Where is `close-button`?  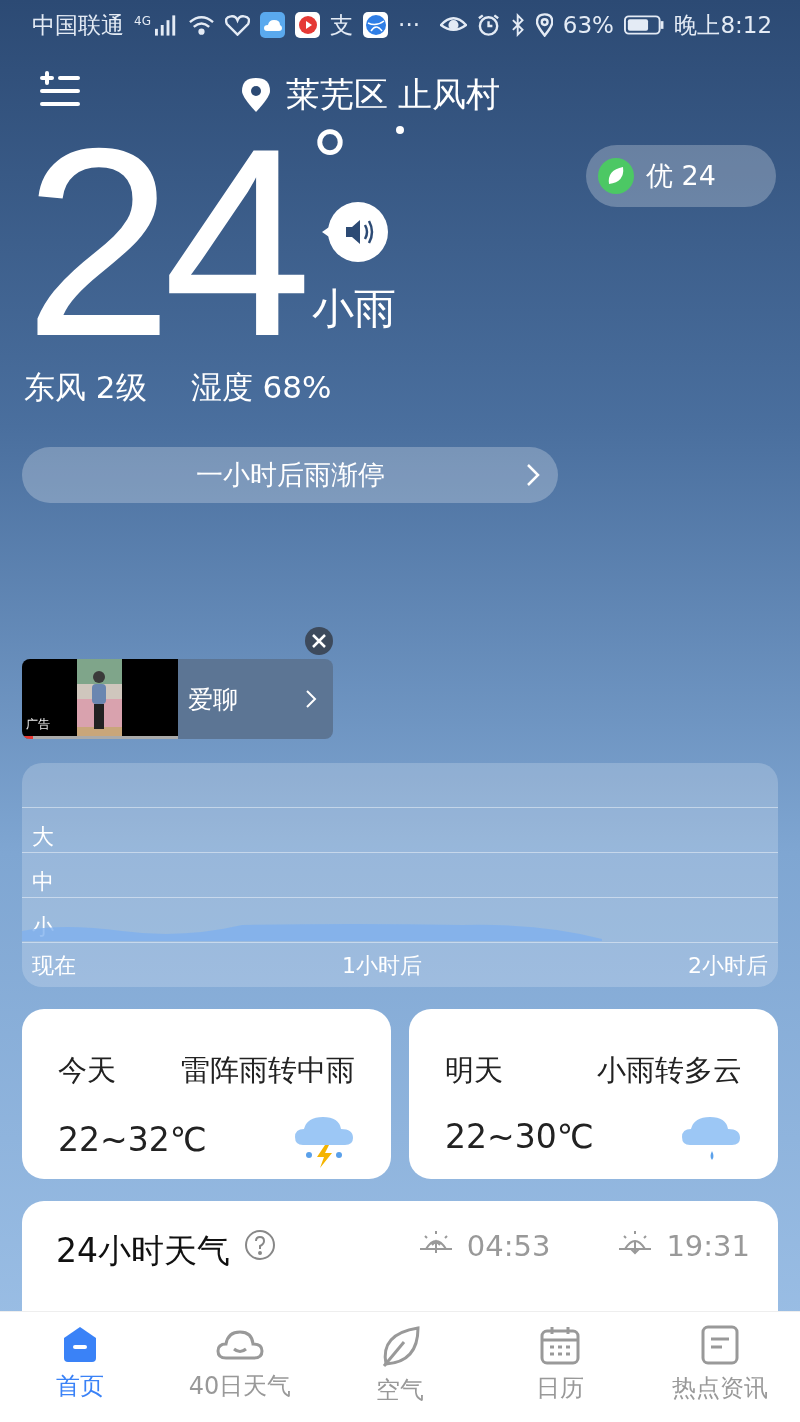
close-button is located at coordinates (319, 641).